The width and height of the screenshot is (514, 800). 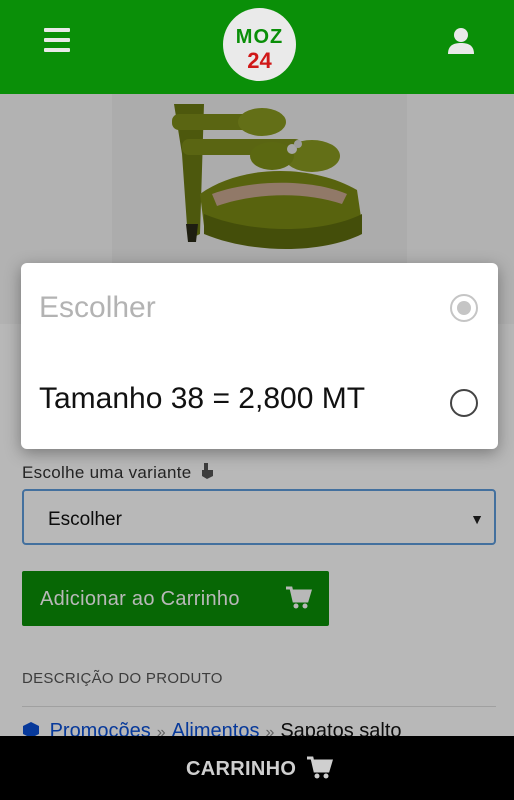 I want to click on cart-label: CARRINHO, so click(x=241, y=769).